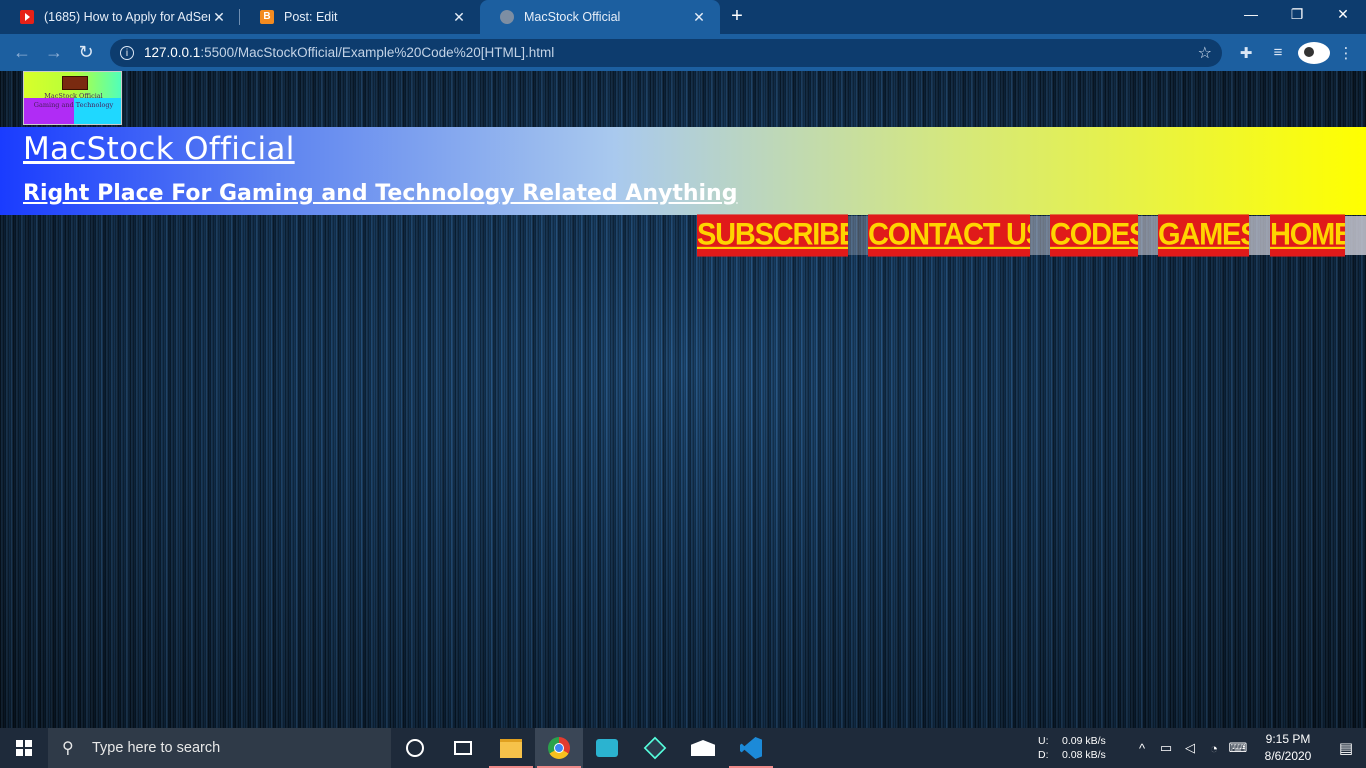 The width and height of the screenshot is (1366, 768). Describe the element at coordinates (27, 17) in the screenshot. I see `youtube-icon` at that location.